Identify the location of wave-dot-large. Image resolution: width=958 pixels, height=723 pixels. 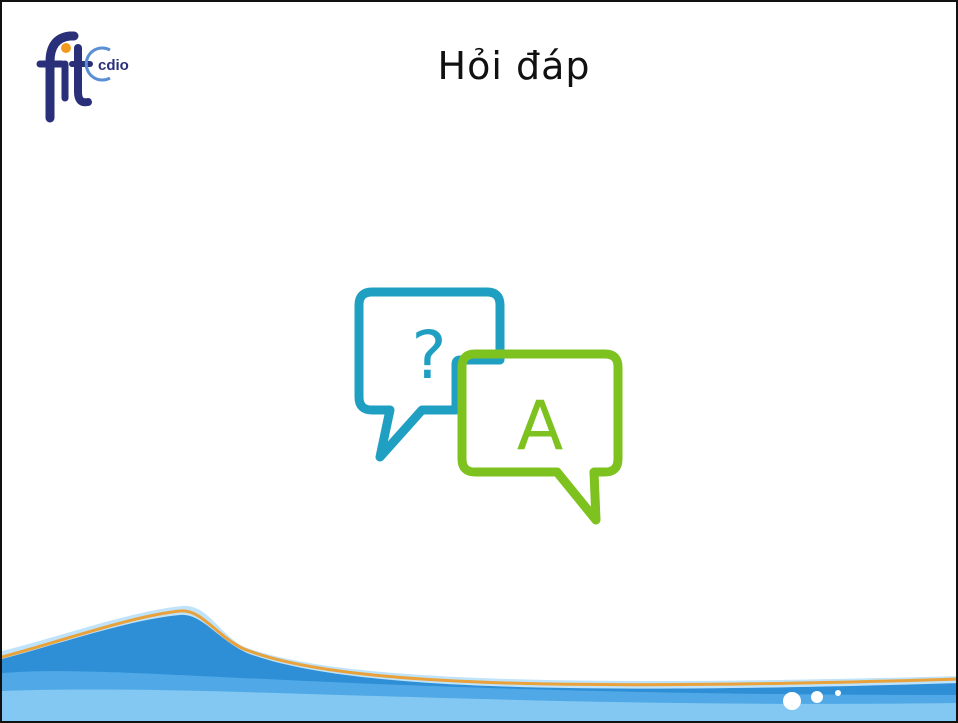
(792, 701).